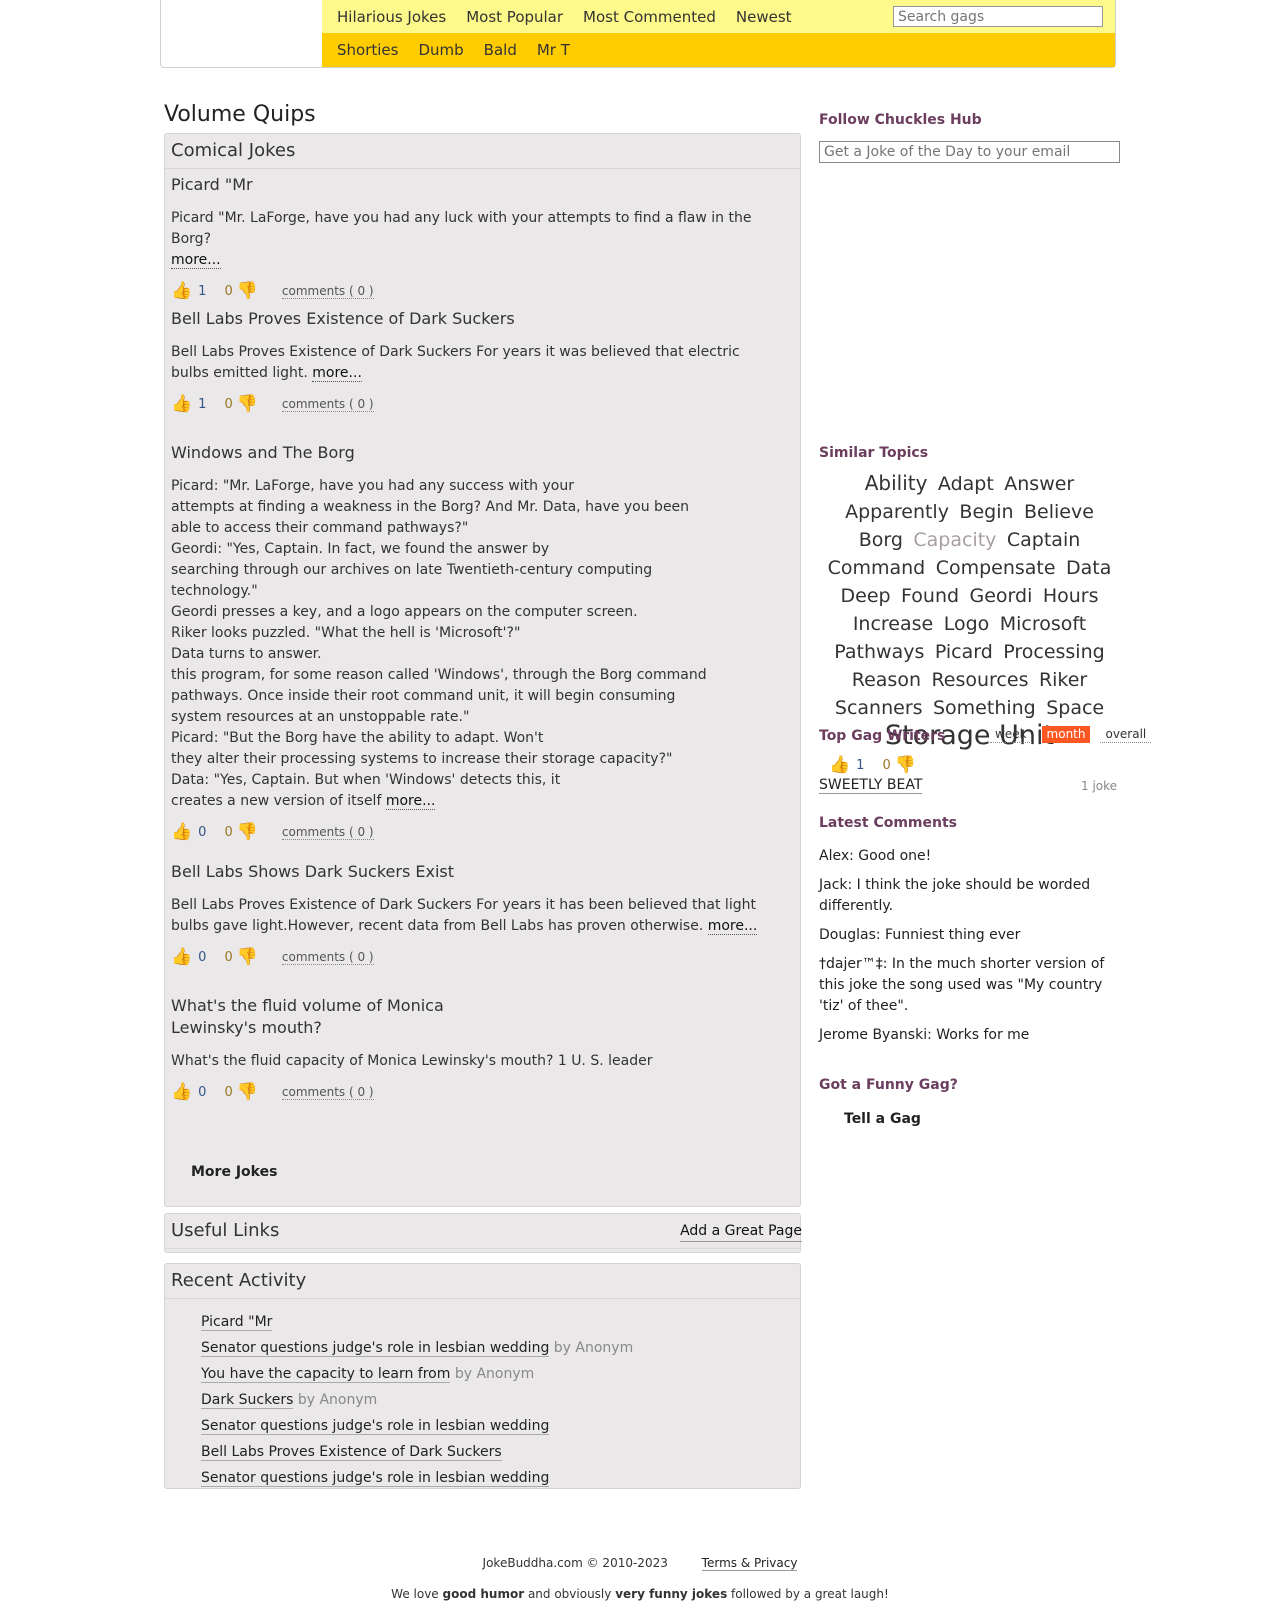  I want to click on nav-mr-t: Mr T, so click(553, 50).